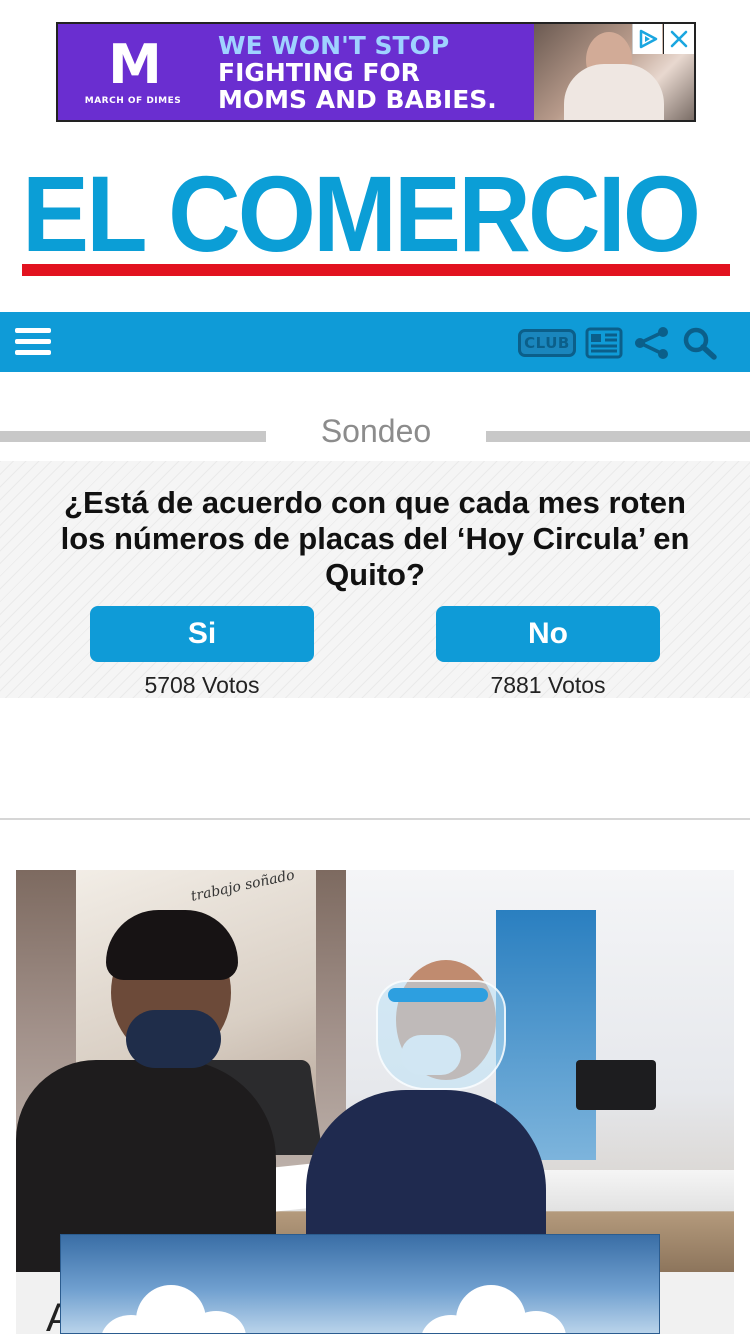  What do you see at coordinates (376, 270) in the screenshot?
I see `logo-underline` at bounding box center [376, 270].